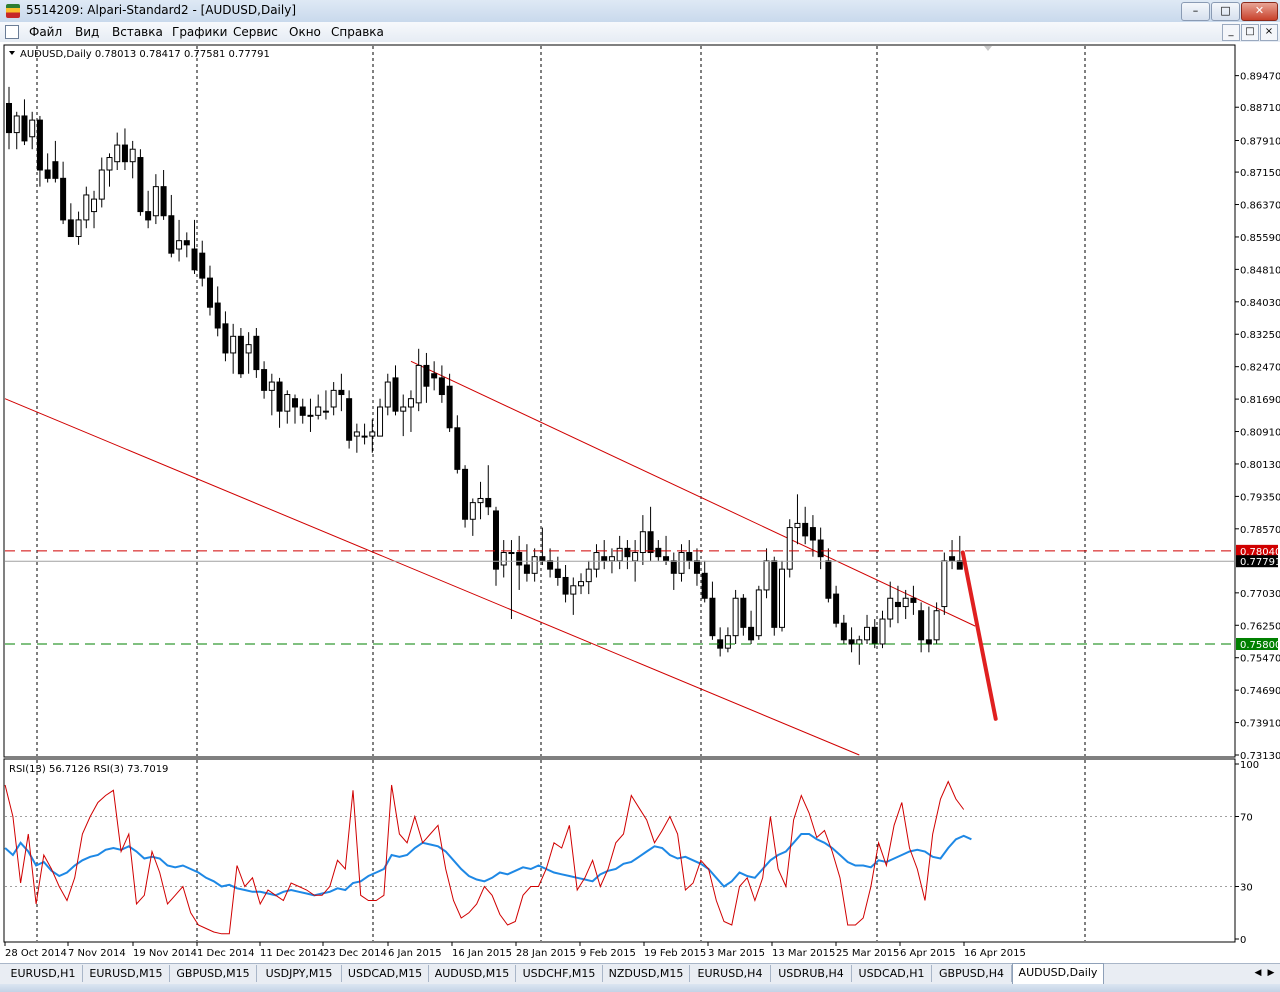  What do you see at coordinates (736, 953) in the screenshot?
I see `date-label: 3 Mar 2015` at bounding box center [736, 953].